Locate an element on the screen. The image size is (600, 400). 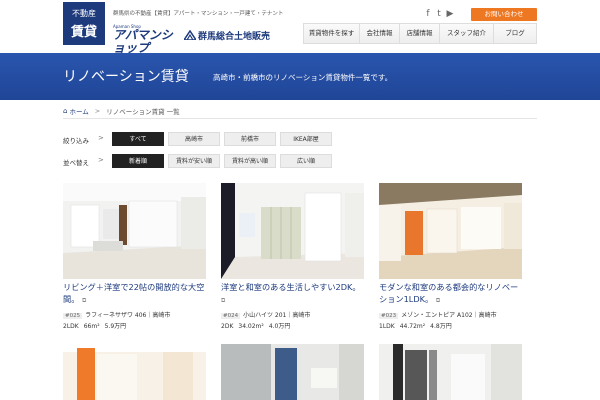
sort-label: 並べ替え is located at coordinates (76, 163).